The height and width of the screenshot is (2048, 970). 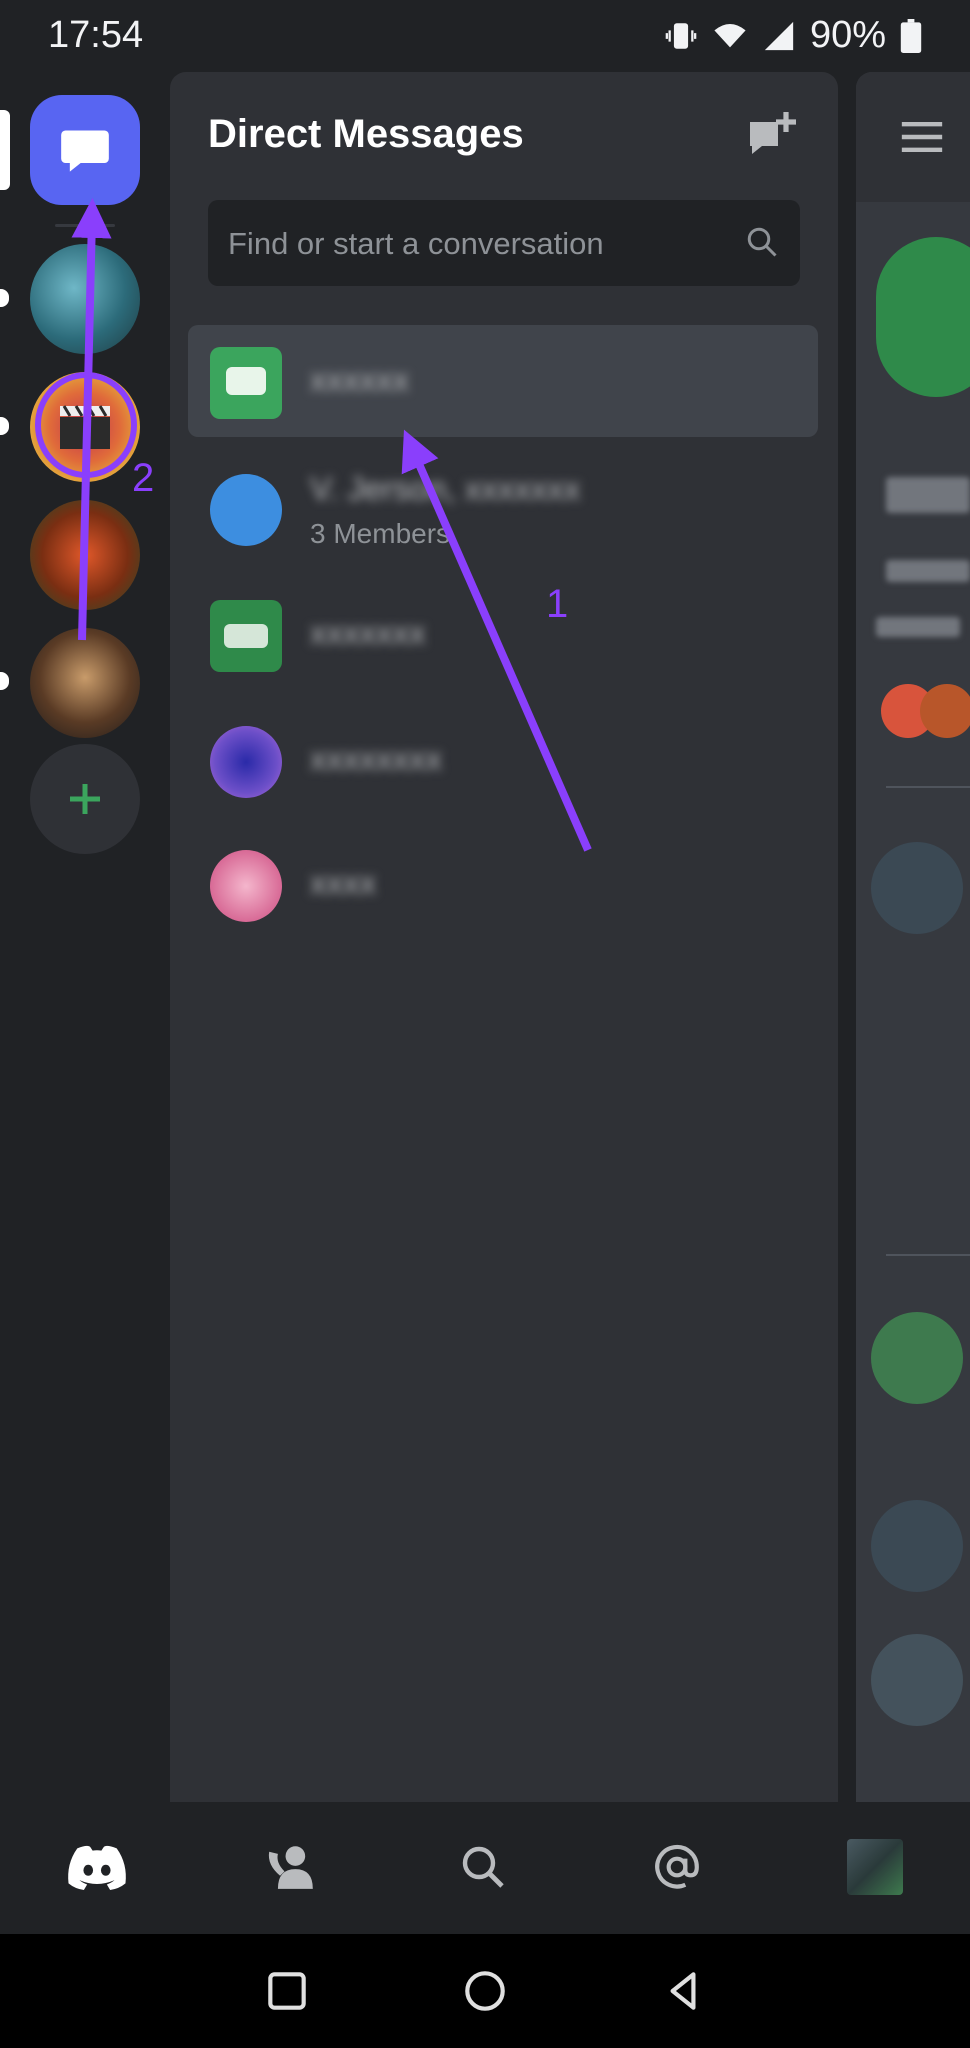 I want to click on direct-messages-button, so click(x=85, y=150).